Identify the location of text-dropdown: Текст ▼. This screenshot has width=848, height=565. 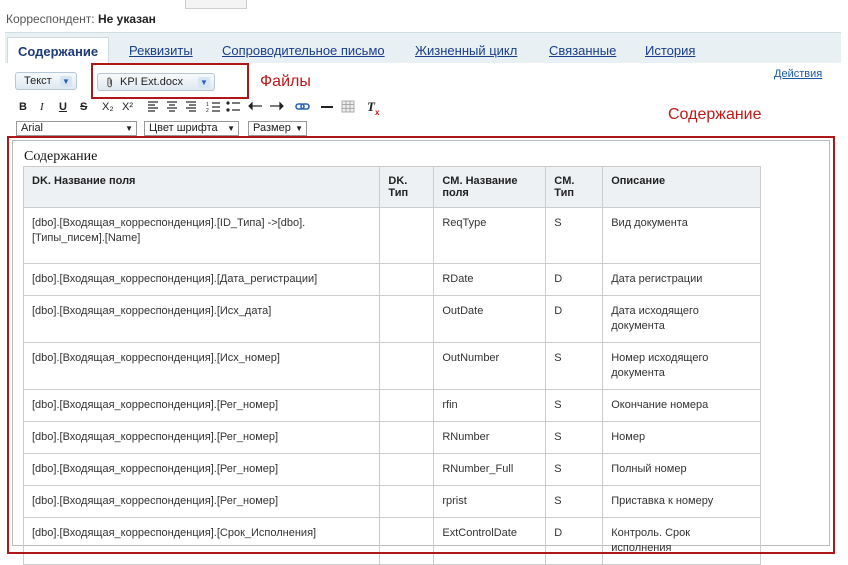
(46, 81).